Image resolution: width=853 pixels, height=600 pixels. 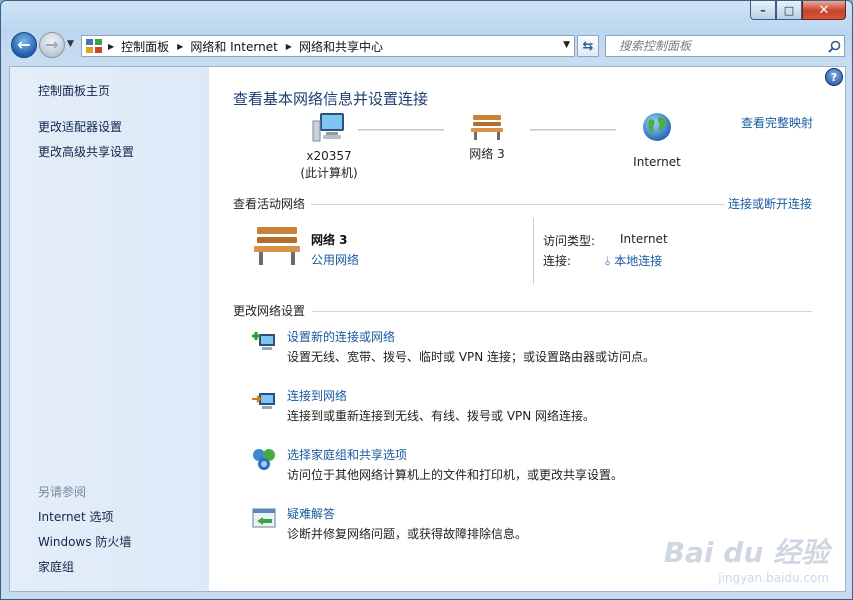 I want to click on maximize-button: □, so click(x=789, y=10).